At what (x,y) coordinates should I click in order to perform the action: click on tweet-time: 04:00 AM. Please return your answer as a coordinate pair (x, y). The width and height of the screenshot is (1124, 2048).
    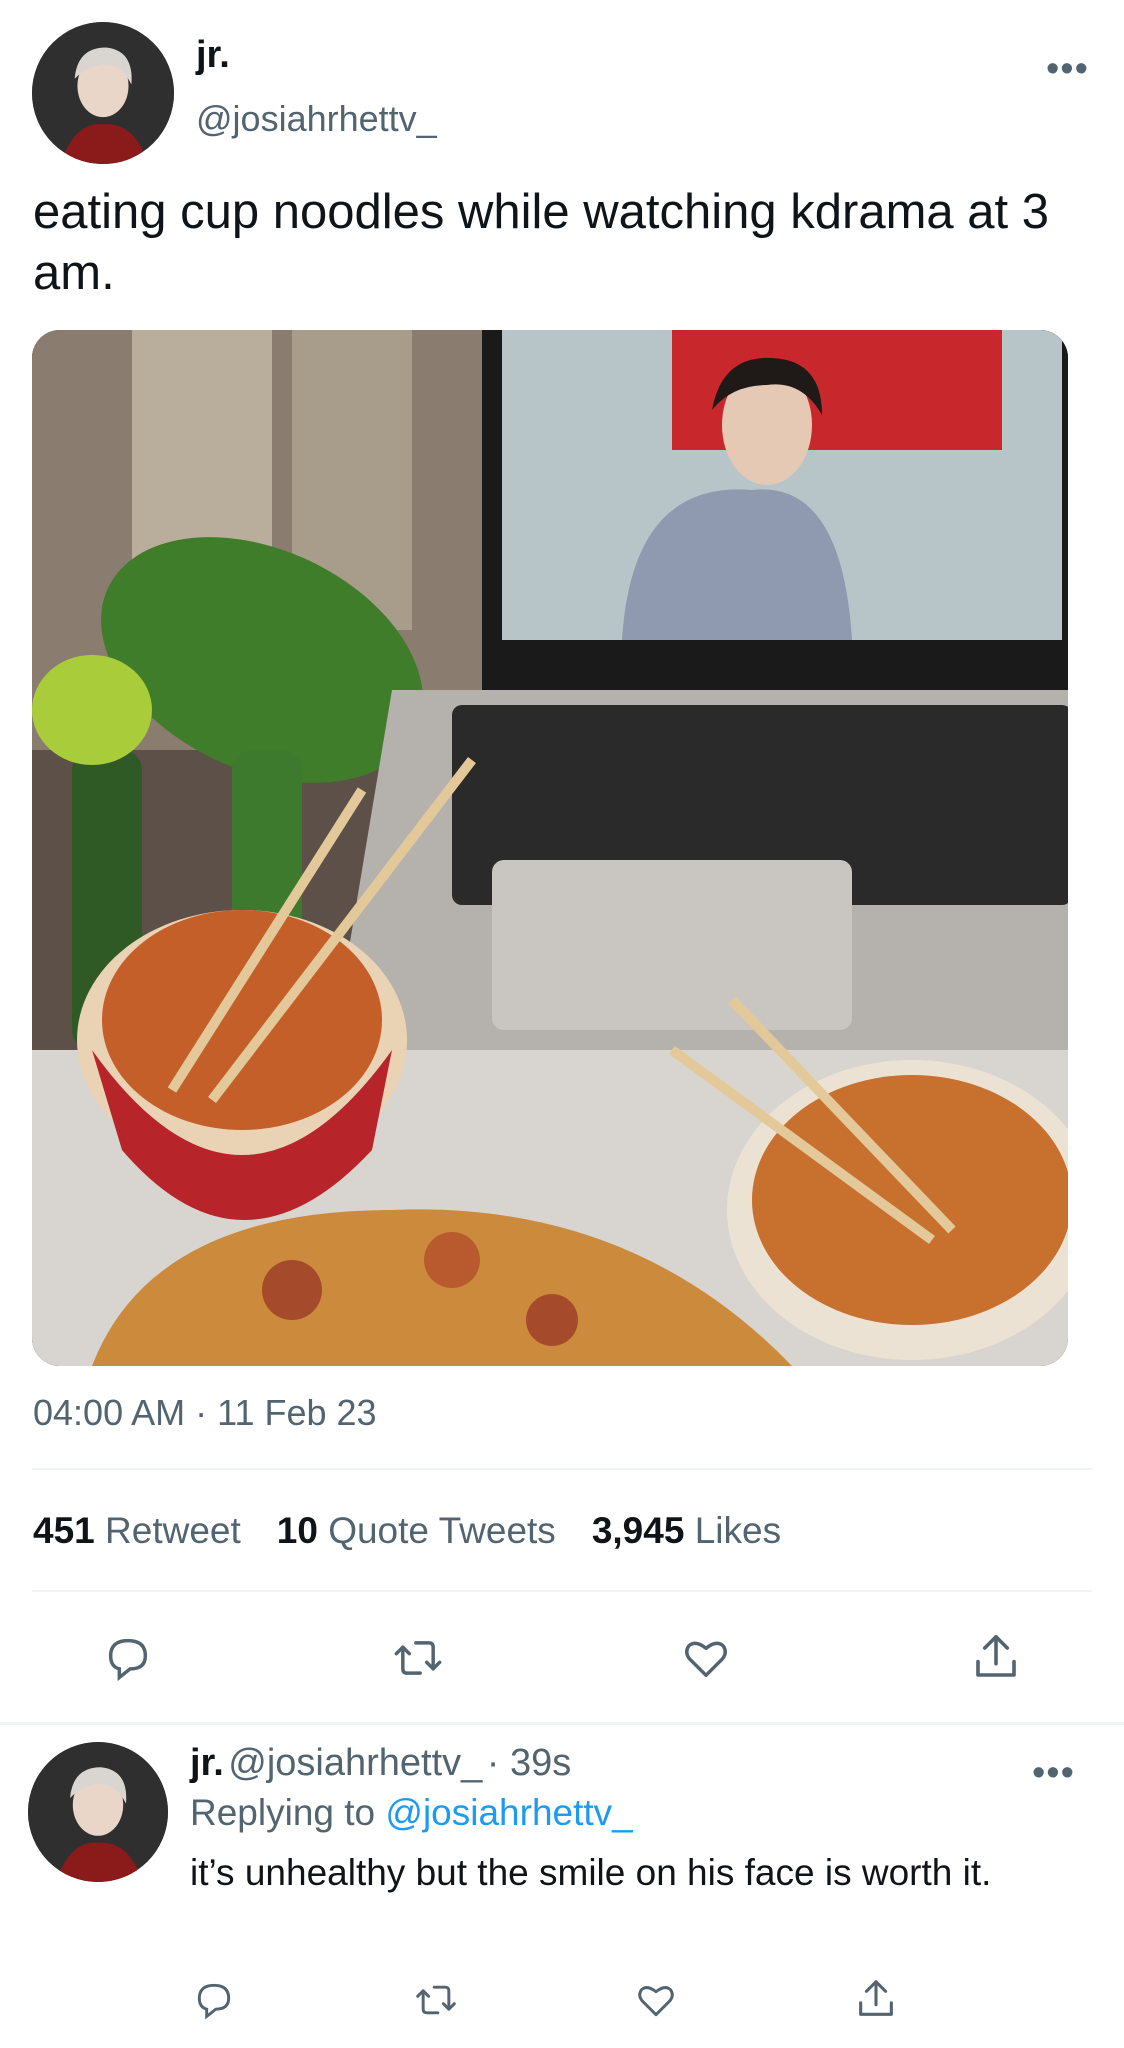
    Looking at the image, I should click on (109, 1412).